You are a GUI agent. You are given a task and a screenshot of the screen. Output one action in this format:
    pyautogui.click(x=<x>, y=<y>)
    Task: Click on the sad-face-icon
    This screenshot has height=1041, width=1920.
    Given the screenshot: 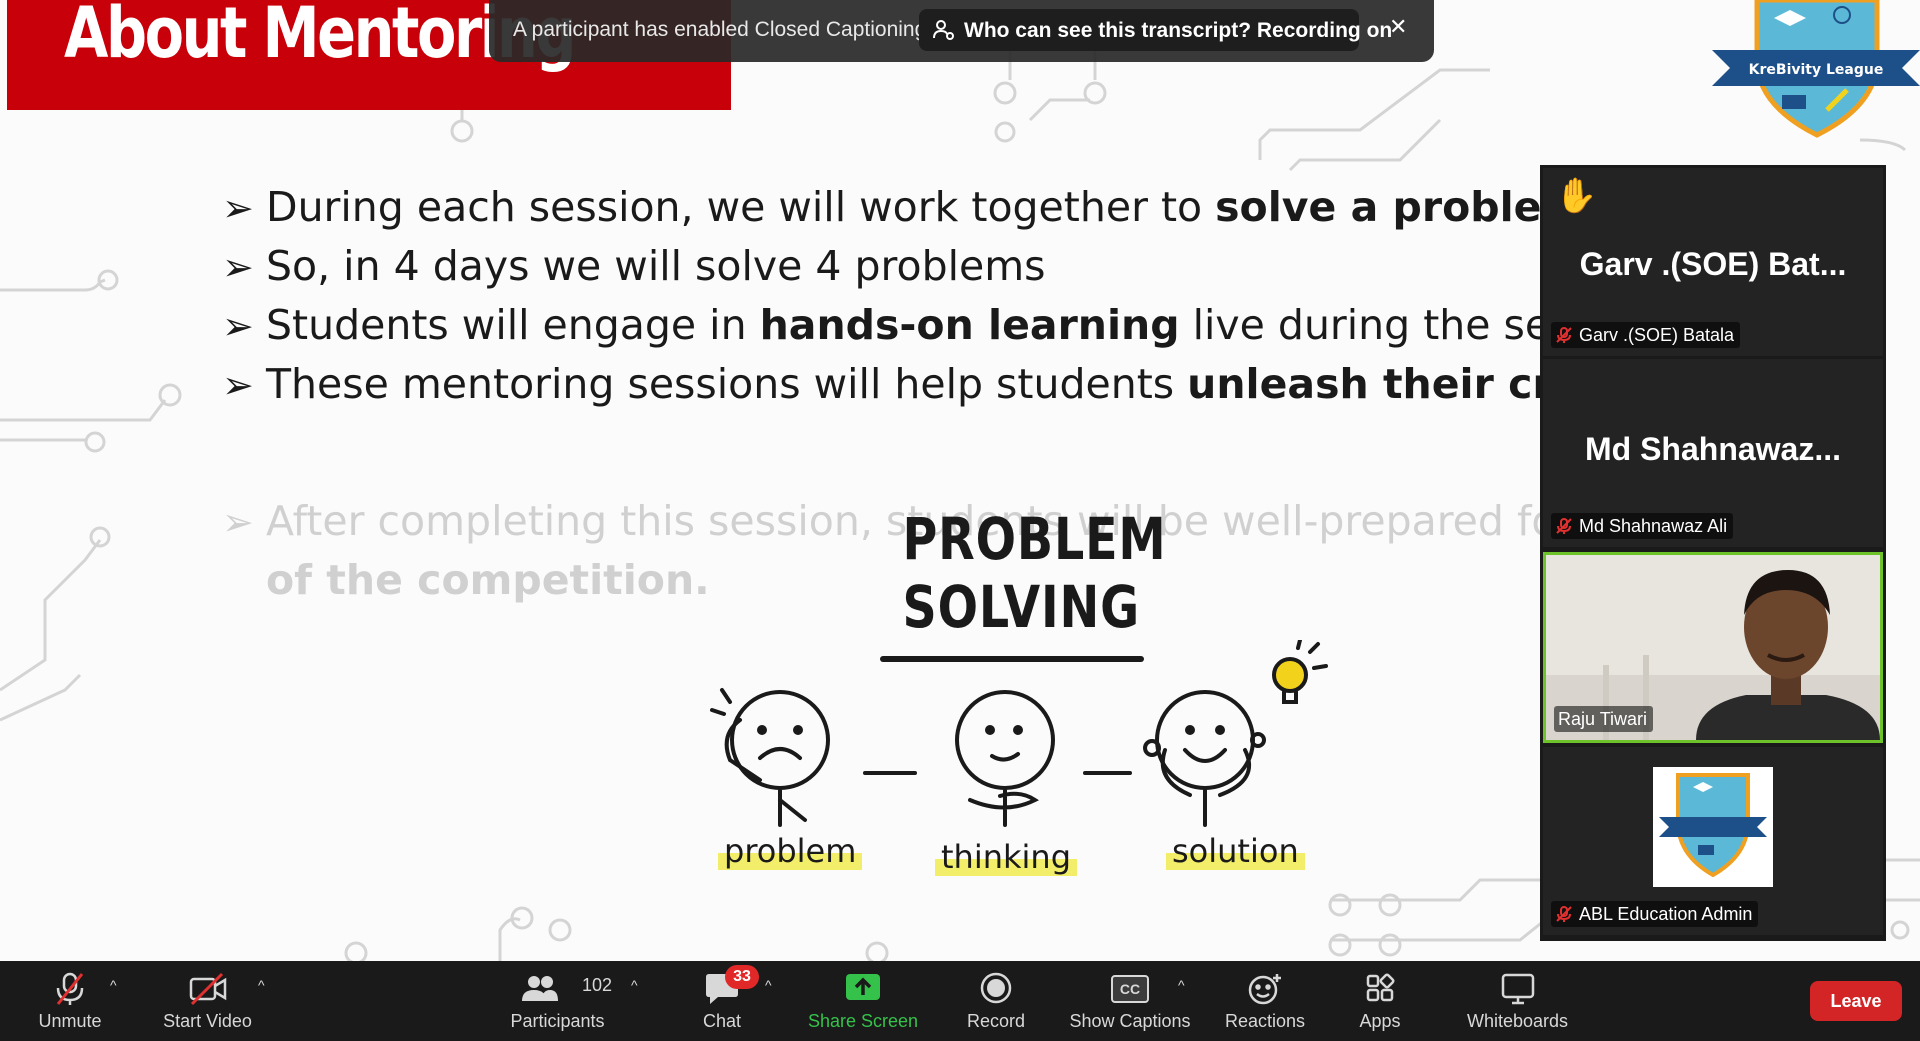 What is the action you would take?
    pyautogui.click(x=770, y=757)
    